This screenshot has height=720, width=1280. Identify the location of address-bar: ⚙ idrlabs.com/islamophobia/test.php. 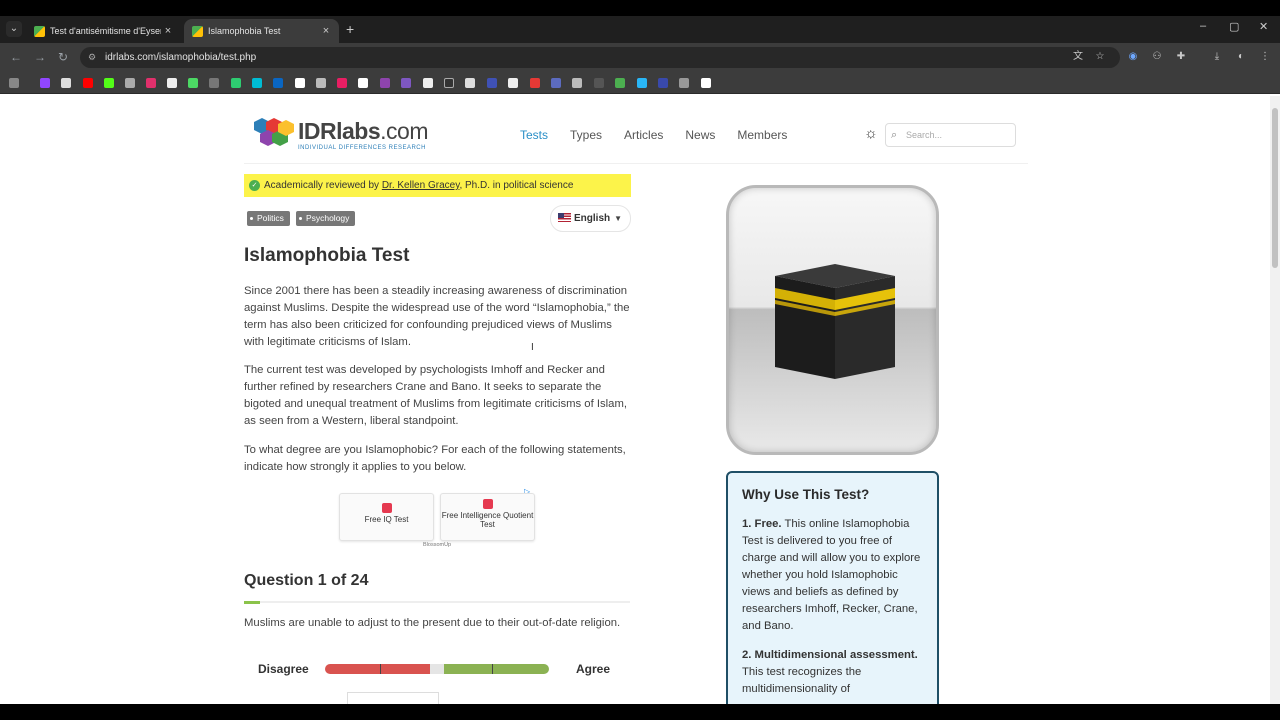
(600, 57).